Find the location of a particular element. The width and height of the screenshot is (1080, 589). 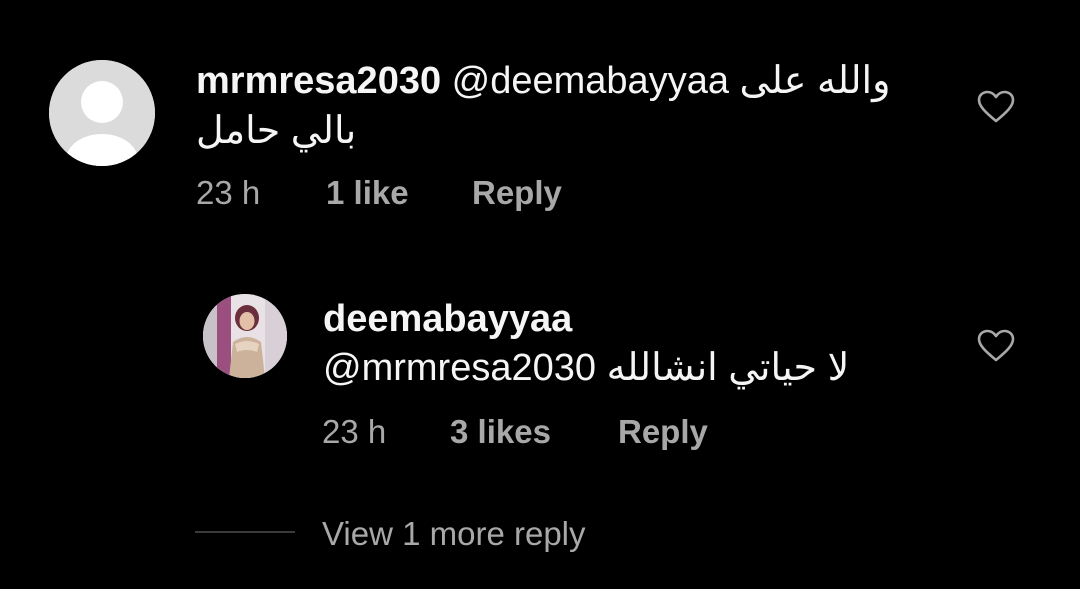

comment-reply-button: Reply is located at coordinates (517, 193).